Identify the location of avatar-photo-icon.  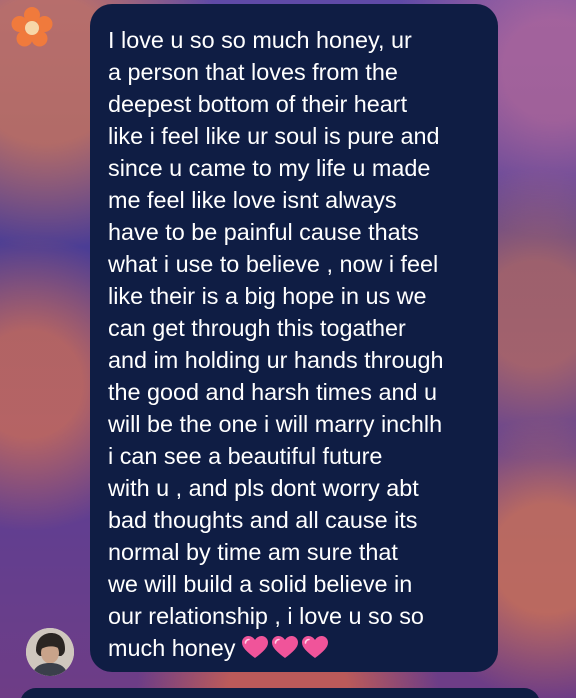
(50, 652).